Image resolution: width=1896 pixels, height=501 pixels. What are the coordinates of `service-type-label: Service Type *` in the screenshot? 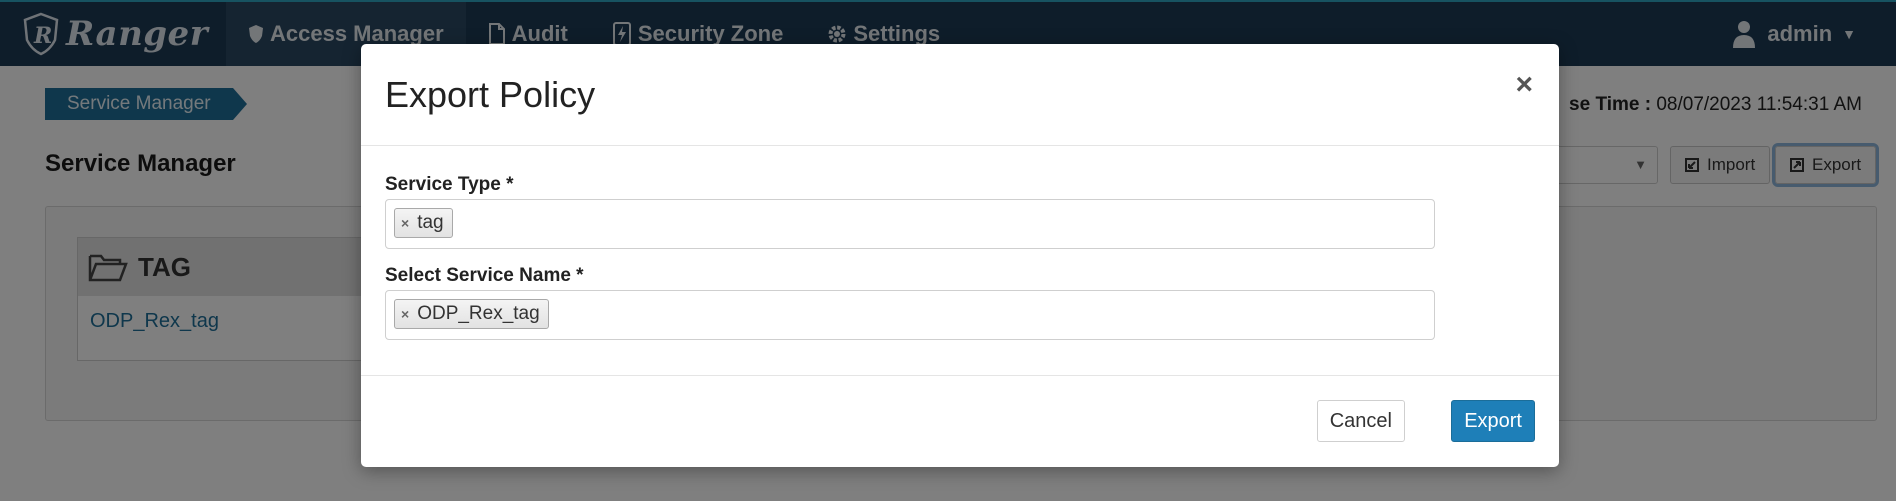 It's located at (449, 184).